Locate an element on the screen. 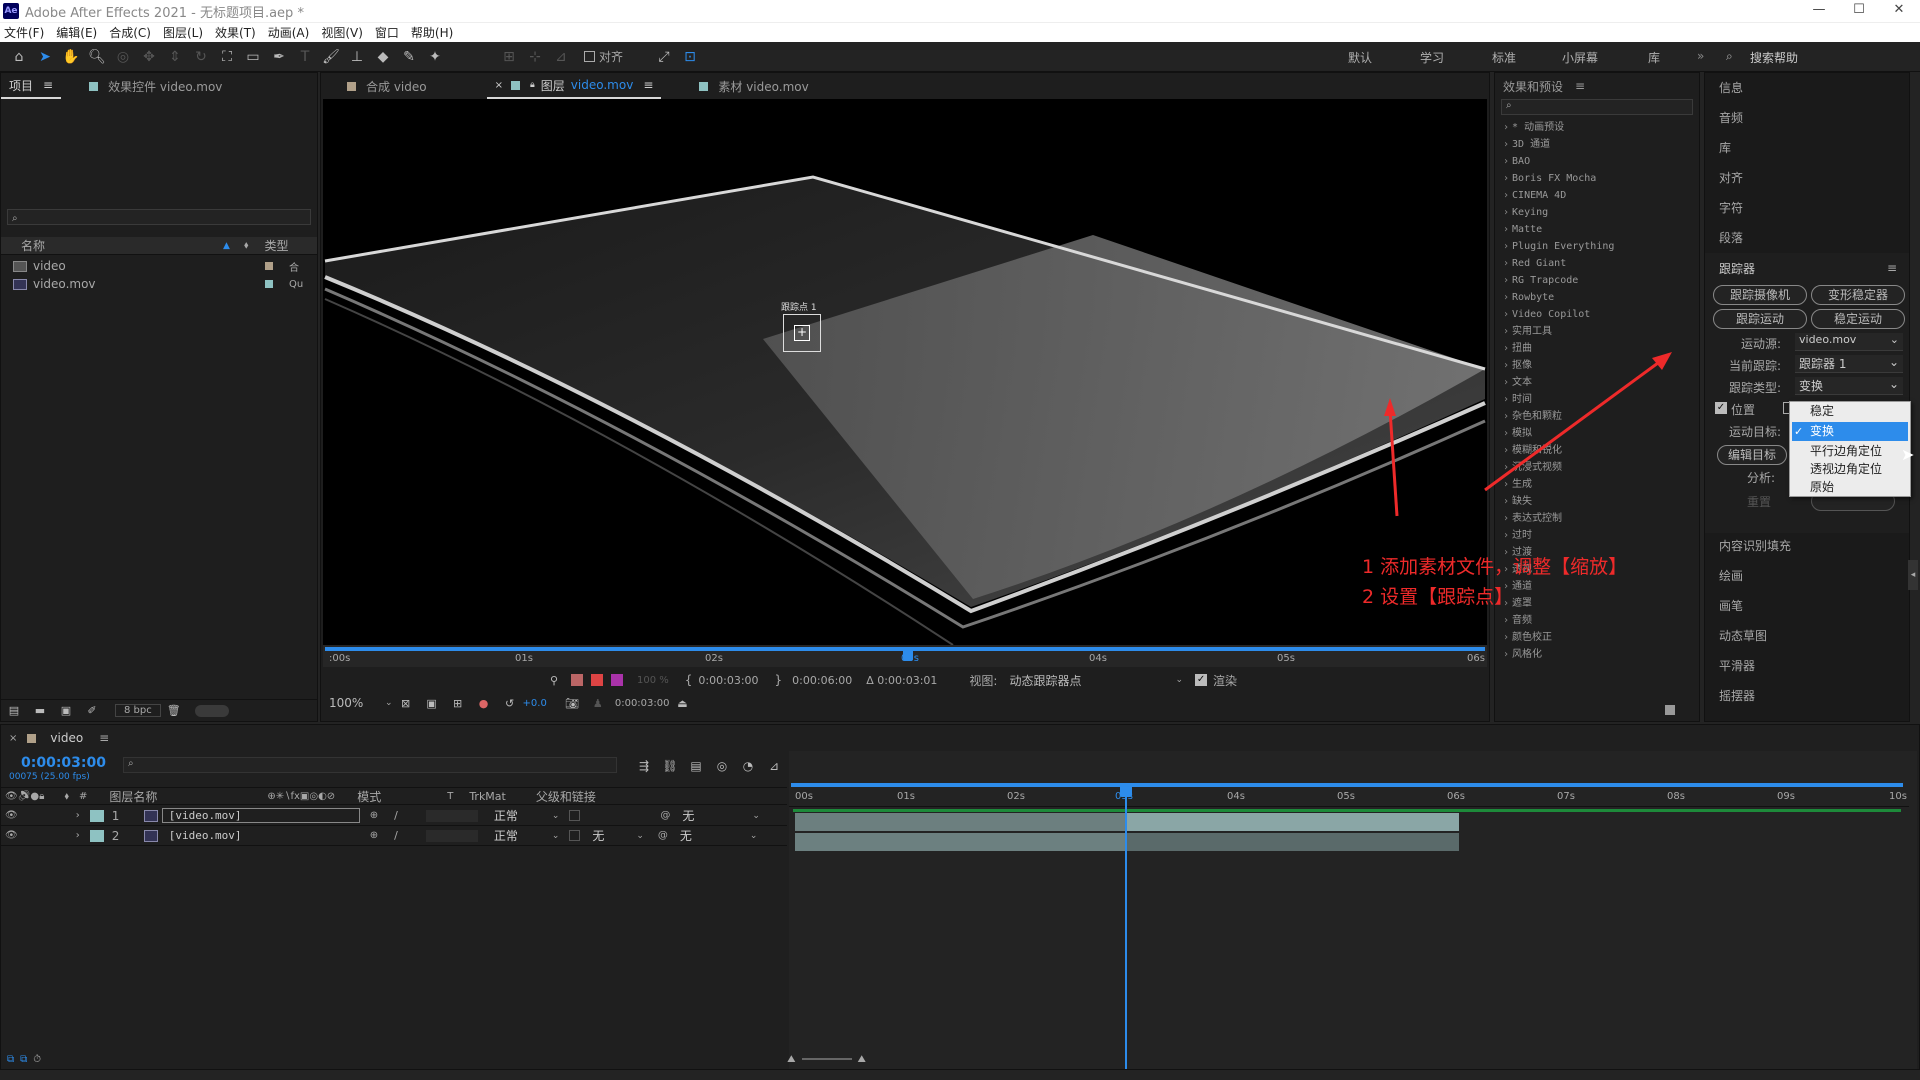  work-area-bar is located at coordinates (1347, 785).